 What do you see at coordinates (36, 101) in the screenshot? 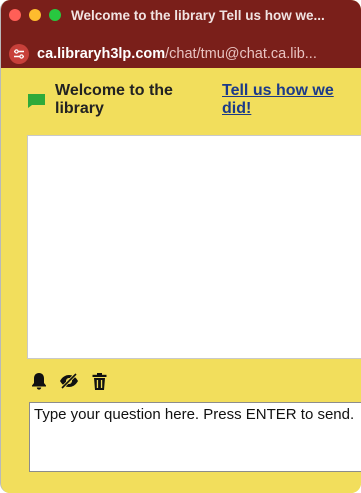
I see `chat-bubble-icon` at bounding box center [36, 101].